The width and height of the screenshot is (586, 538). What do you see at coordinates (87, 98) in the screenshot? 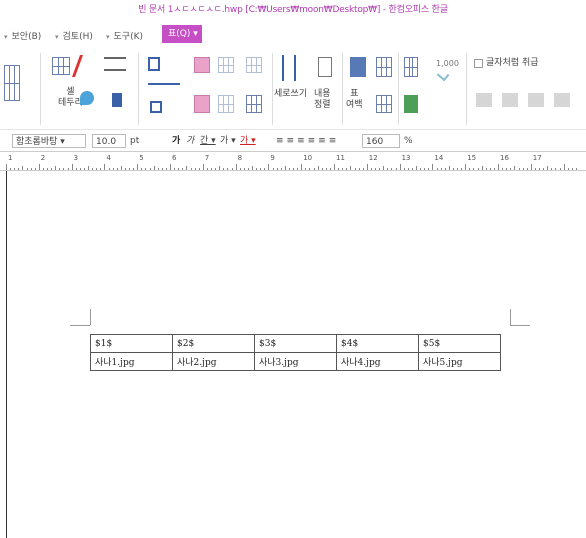
I see `fill-bucket-icon` at bounding box center [87, 98].